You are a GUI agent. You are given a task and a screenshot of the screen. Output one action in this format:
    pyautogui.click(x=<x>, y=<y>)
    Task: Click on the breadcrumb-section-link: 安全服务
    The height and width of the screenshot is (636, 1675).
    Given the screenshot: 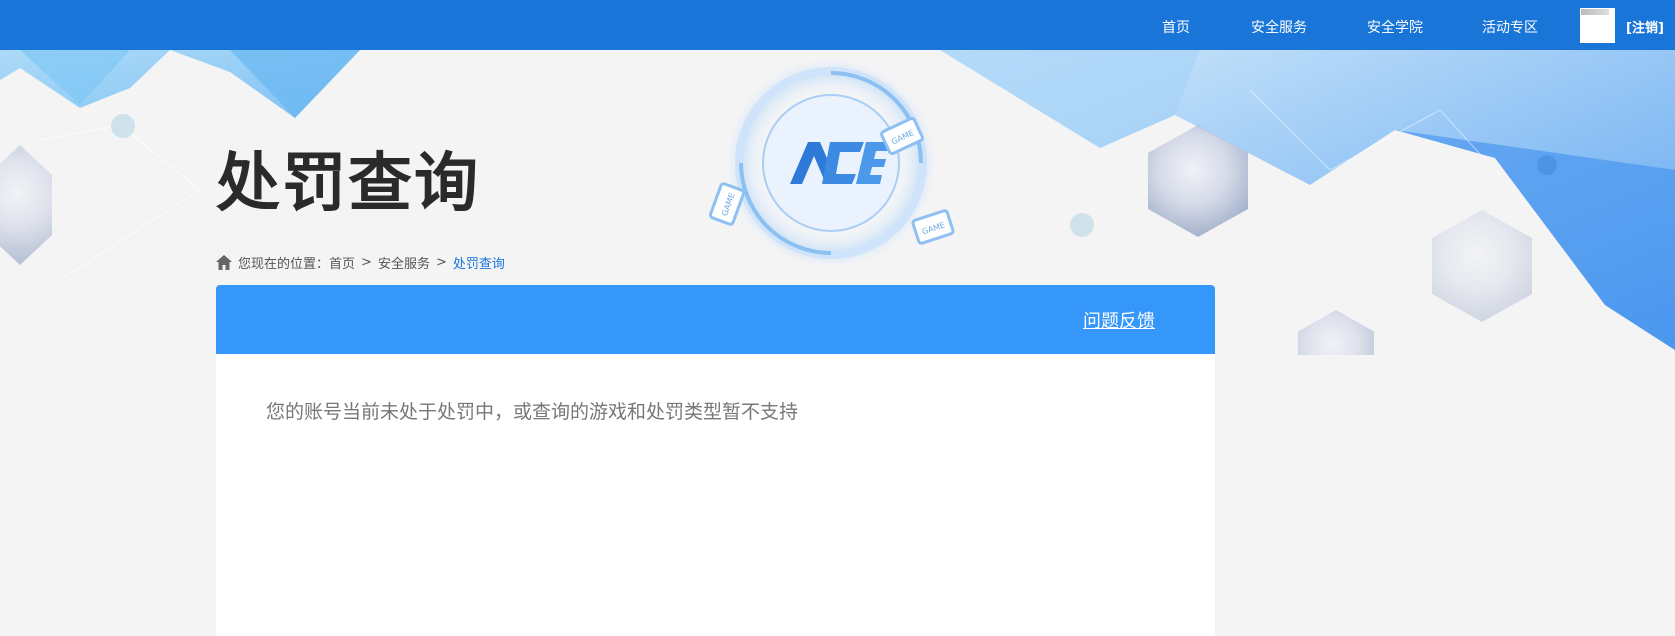 What is the action you would take?
    pyautogui.click(x=404, y=262)
    